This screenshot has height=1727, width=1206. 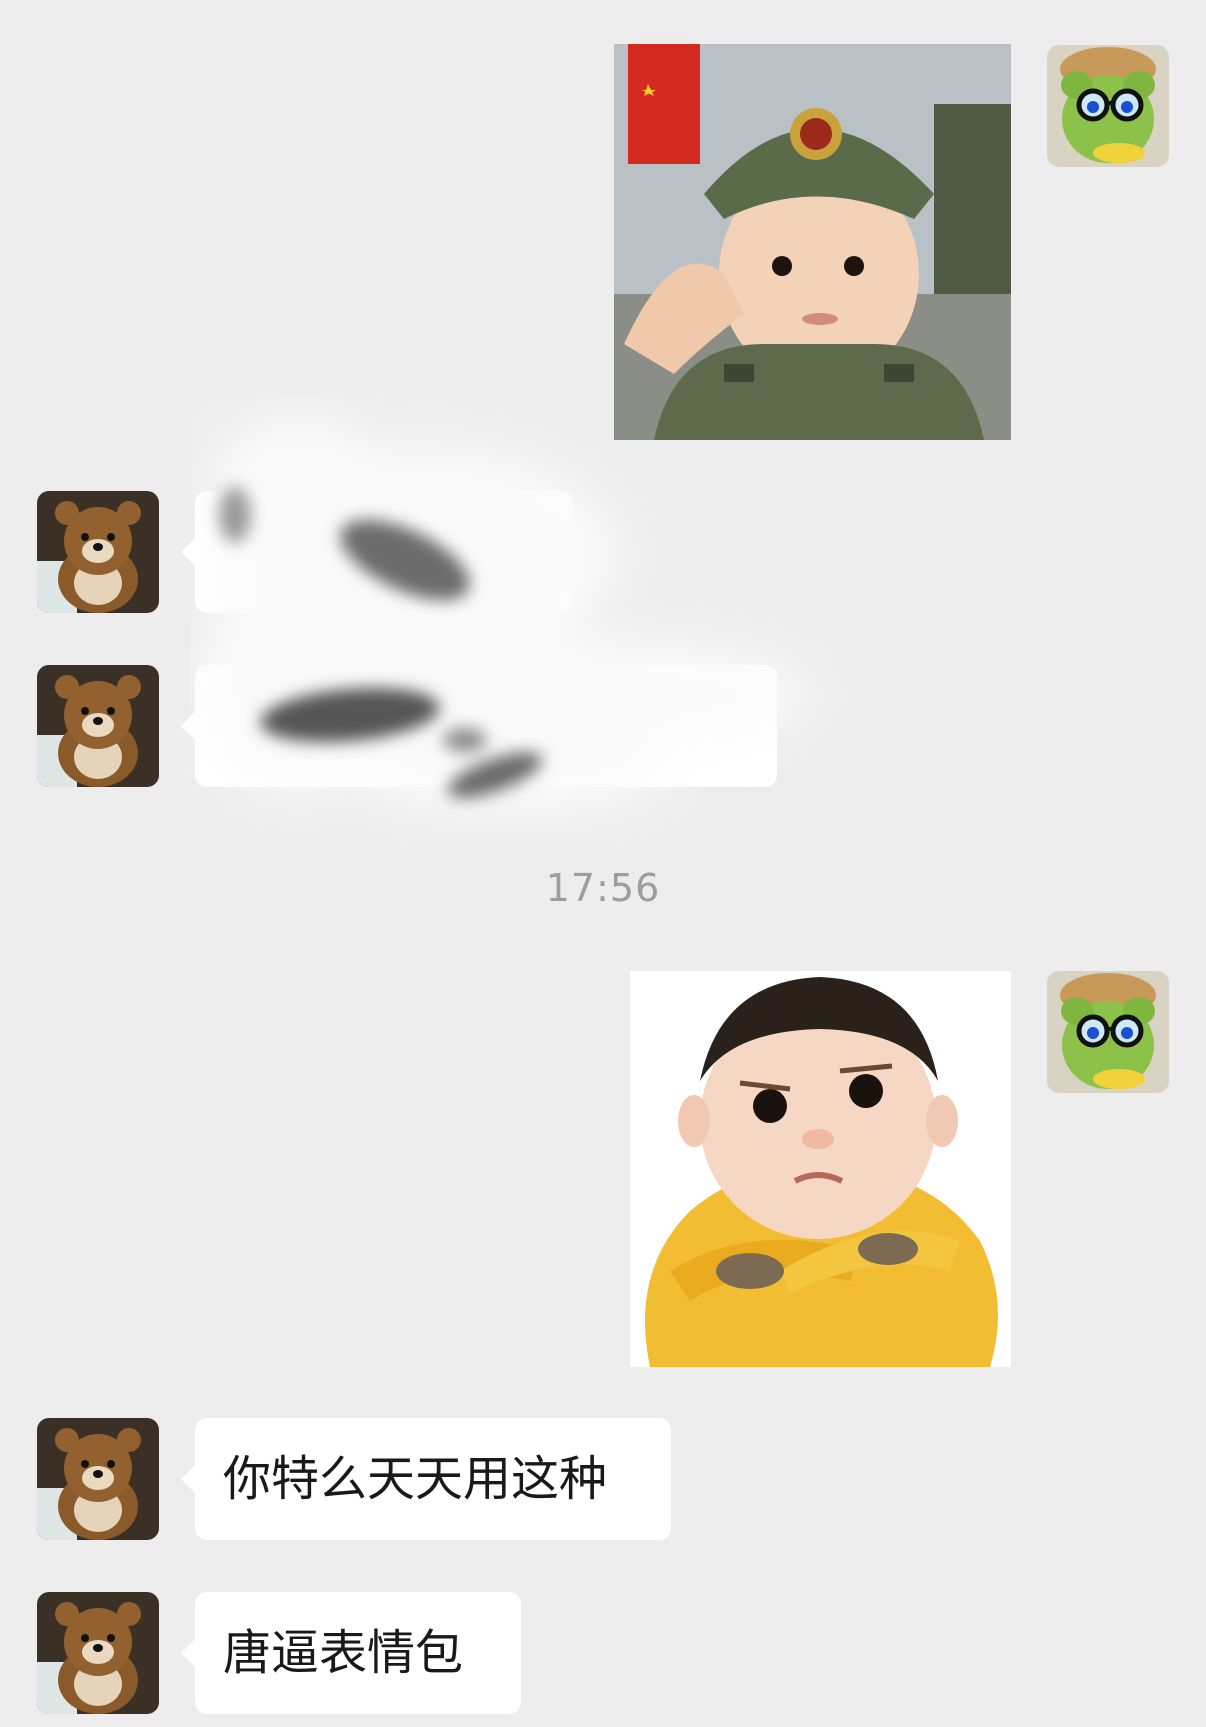 I want to click on message-bubble: 唐逼表情包, so click(x=351, y=1653).